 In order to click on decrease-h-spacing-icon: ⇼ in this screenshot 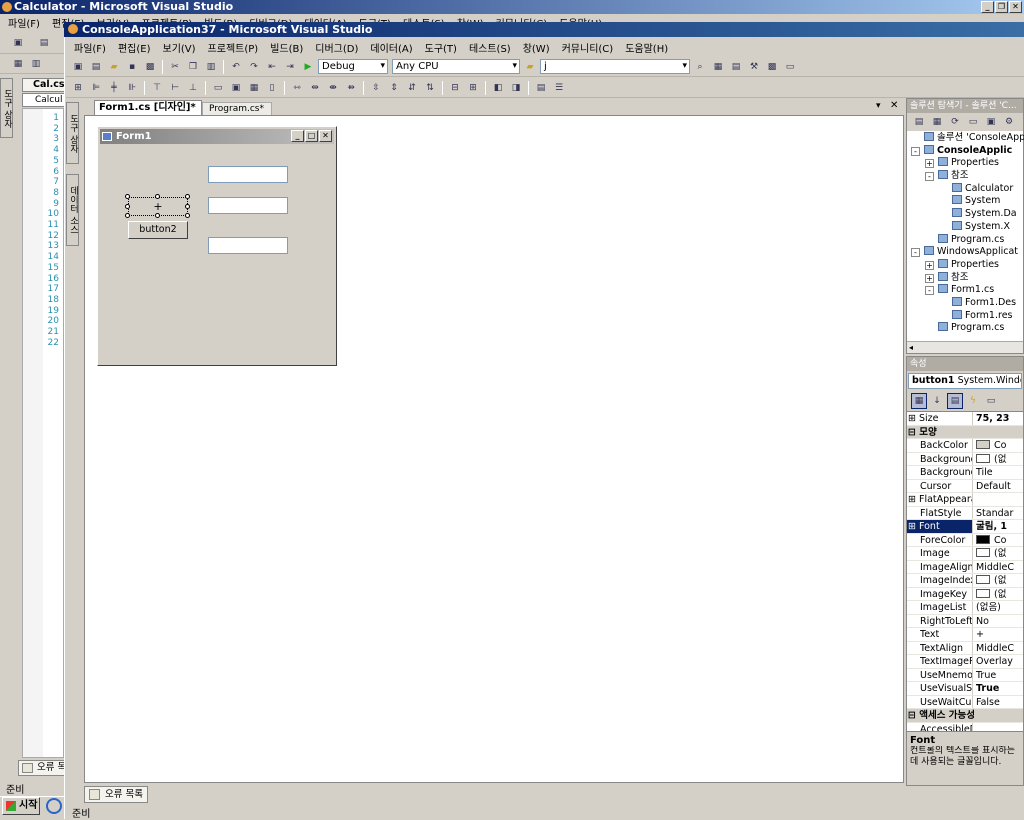, I will do `click(333, 88)`.